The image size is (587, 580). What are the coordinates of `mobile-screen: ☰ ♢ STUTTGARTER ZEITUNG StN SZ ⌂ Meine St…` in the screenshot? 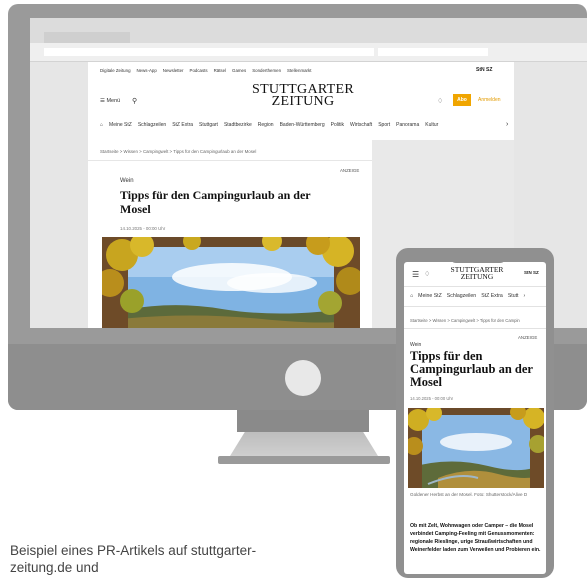 It's located at (475, 418).